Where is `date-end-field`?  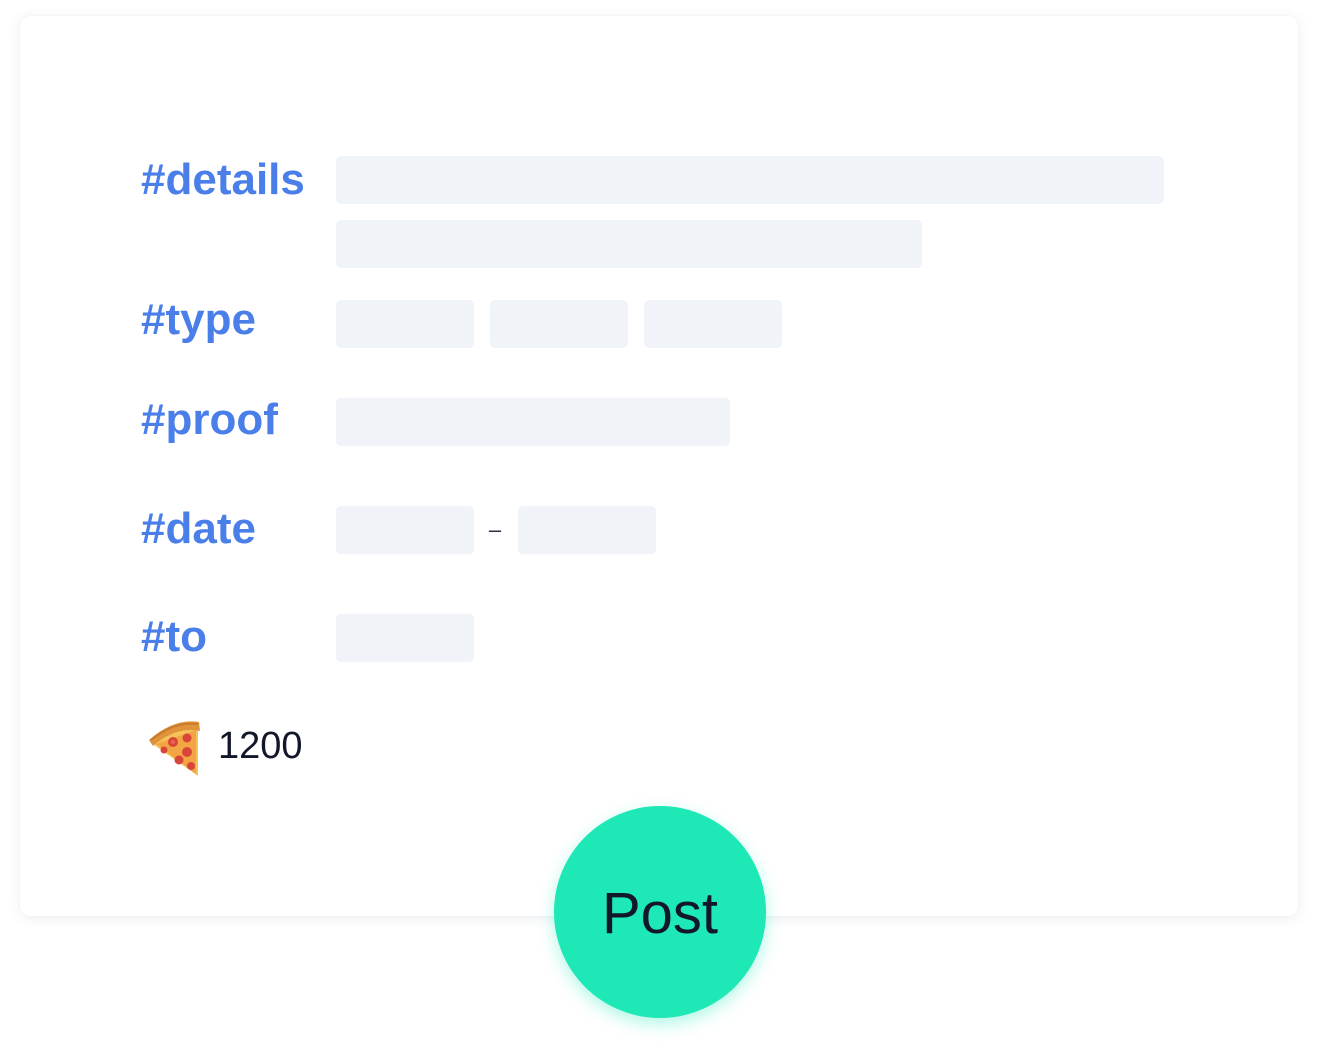 date-end-field is located at coordinates (587, 530).